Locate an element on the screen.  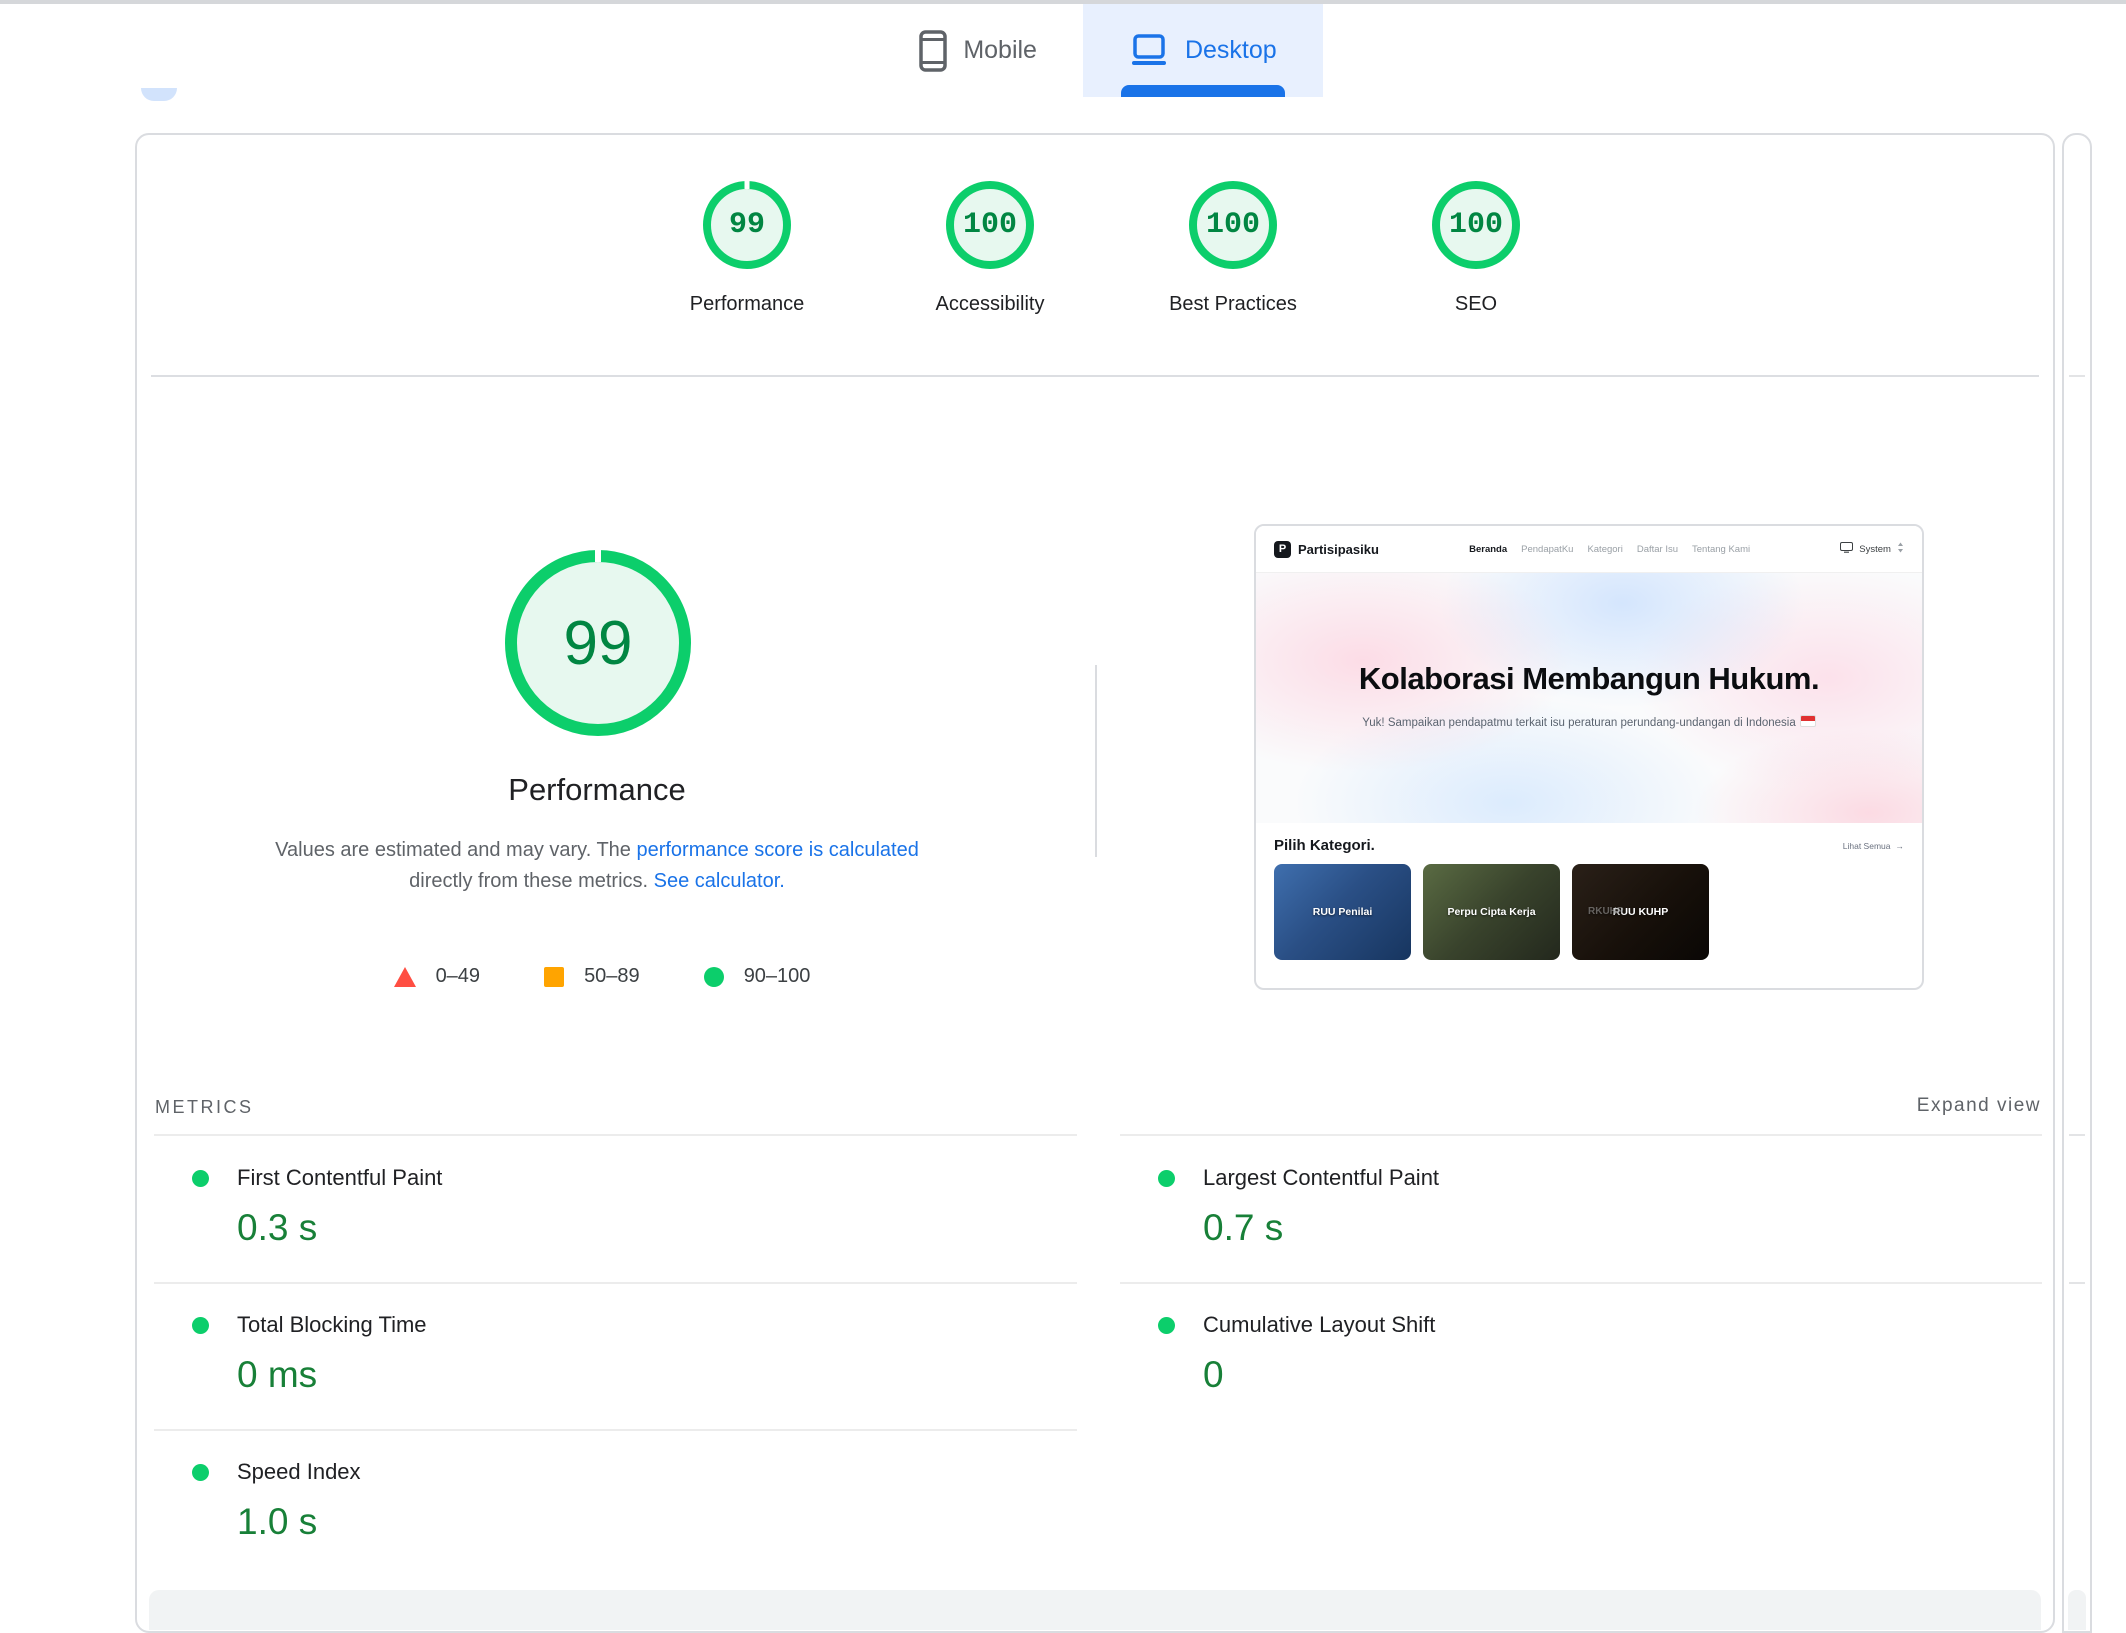
performance-score-value: 99 is located at coordinates (746, 225).